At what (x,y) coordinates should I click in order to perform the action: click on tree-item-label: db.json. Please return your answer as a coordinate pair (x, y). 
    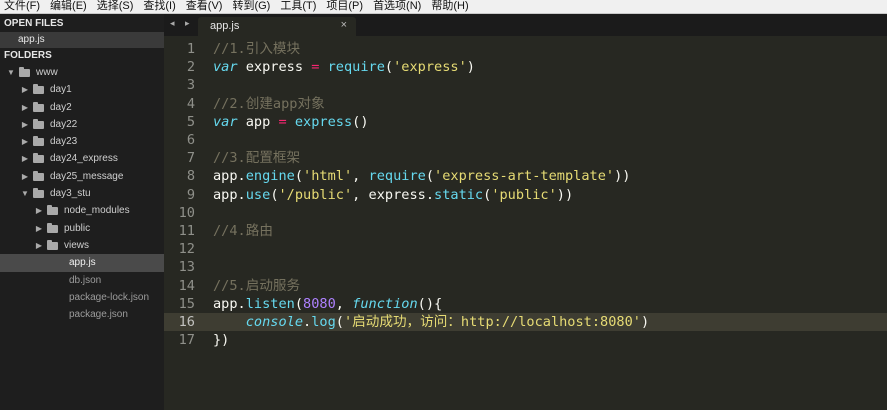
    Looking at the image, I should click on (85, 280).